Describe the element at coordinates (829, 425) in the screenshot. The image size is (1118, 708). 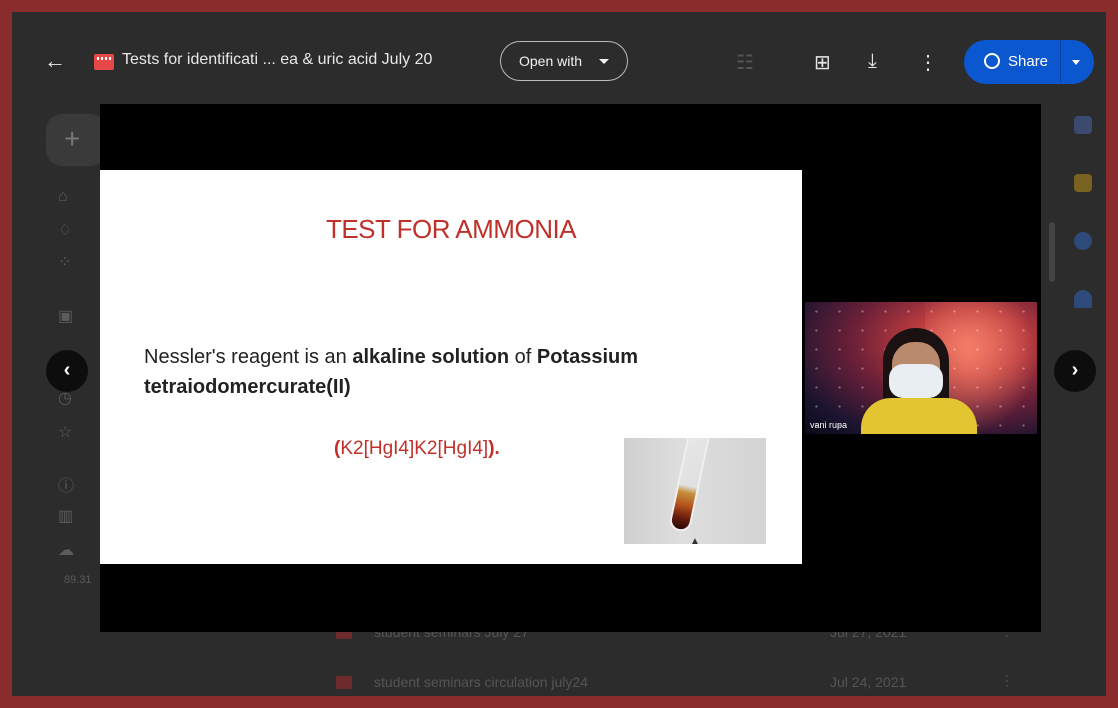
I see `participant-name: vani rupa` at that location.